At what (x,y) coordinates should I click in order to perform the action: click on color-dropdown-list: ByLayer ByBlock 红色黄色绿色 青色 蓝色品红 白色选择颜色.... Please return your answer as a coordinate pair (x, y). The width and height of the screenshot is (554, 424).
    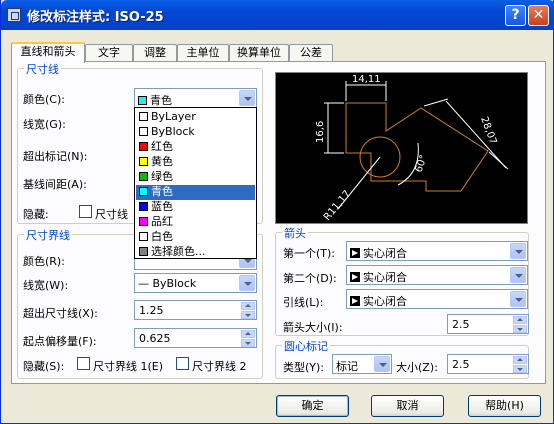
    Looking at the image, I should click on (195, 183).